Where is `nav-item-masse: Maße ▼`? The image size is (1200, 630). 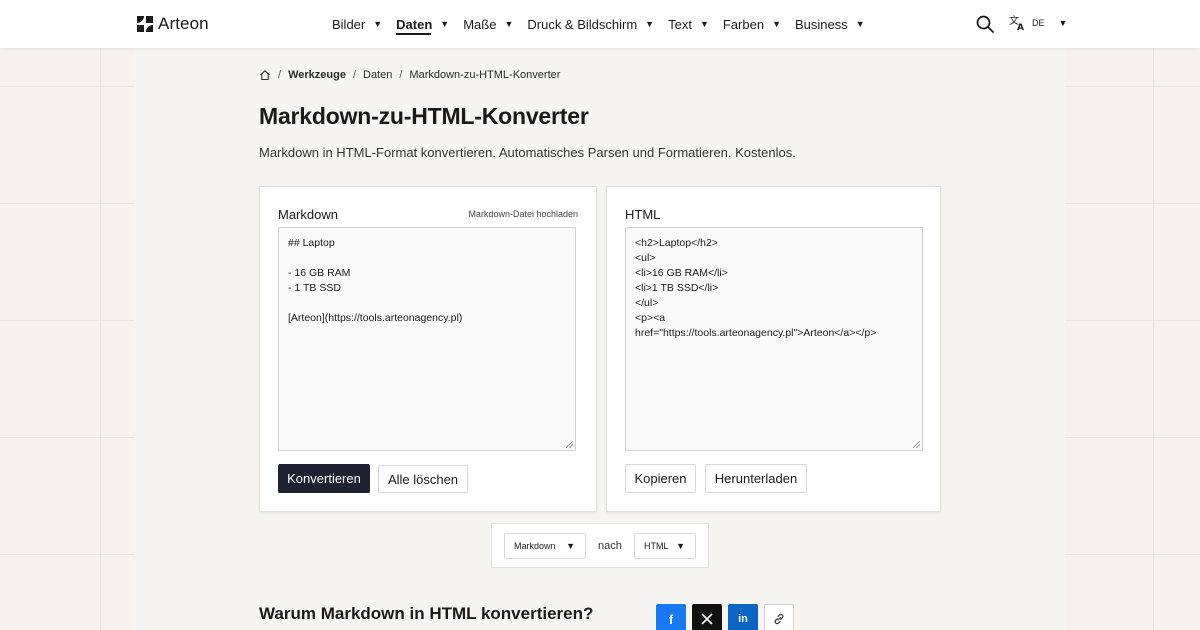
nav-item-masse: Maße ▼ is located at coordinates (488, 24).